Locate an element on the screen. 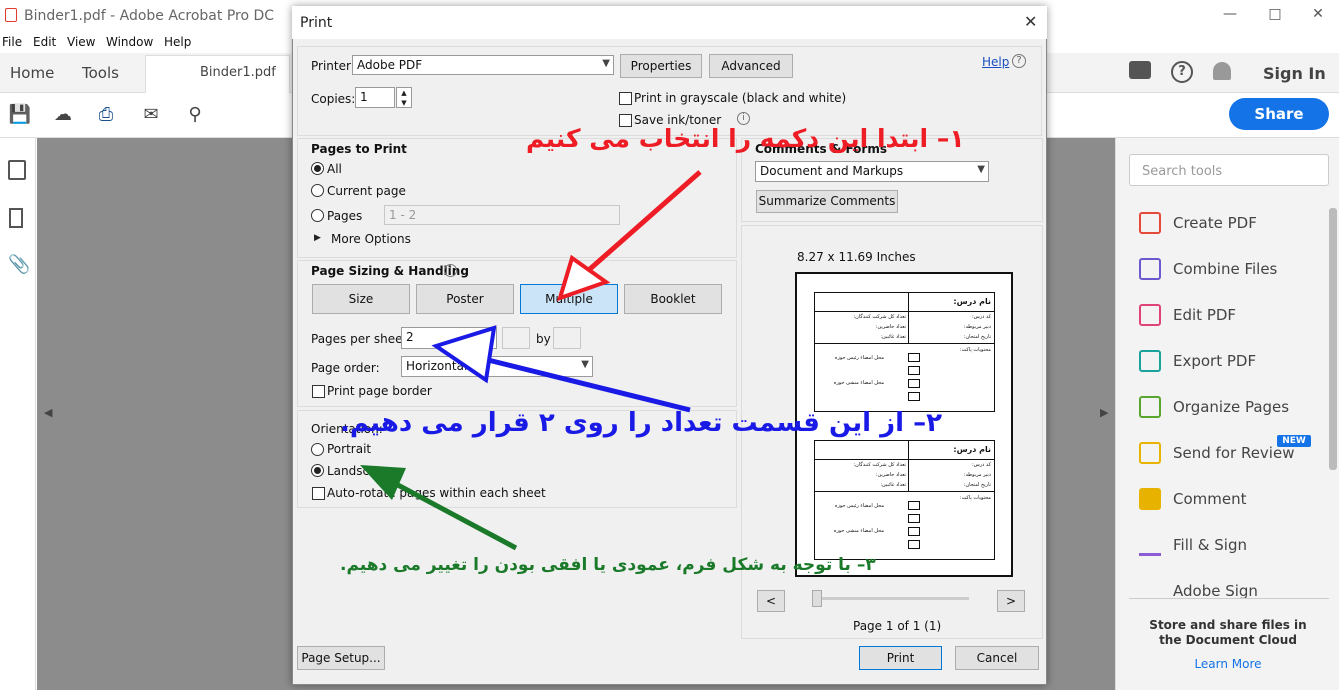 This screenshot has width=1339, height=690. arrow-step1 is located at coordinates (629, 236).